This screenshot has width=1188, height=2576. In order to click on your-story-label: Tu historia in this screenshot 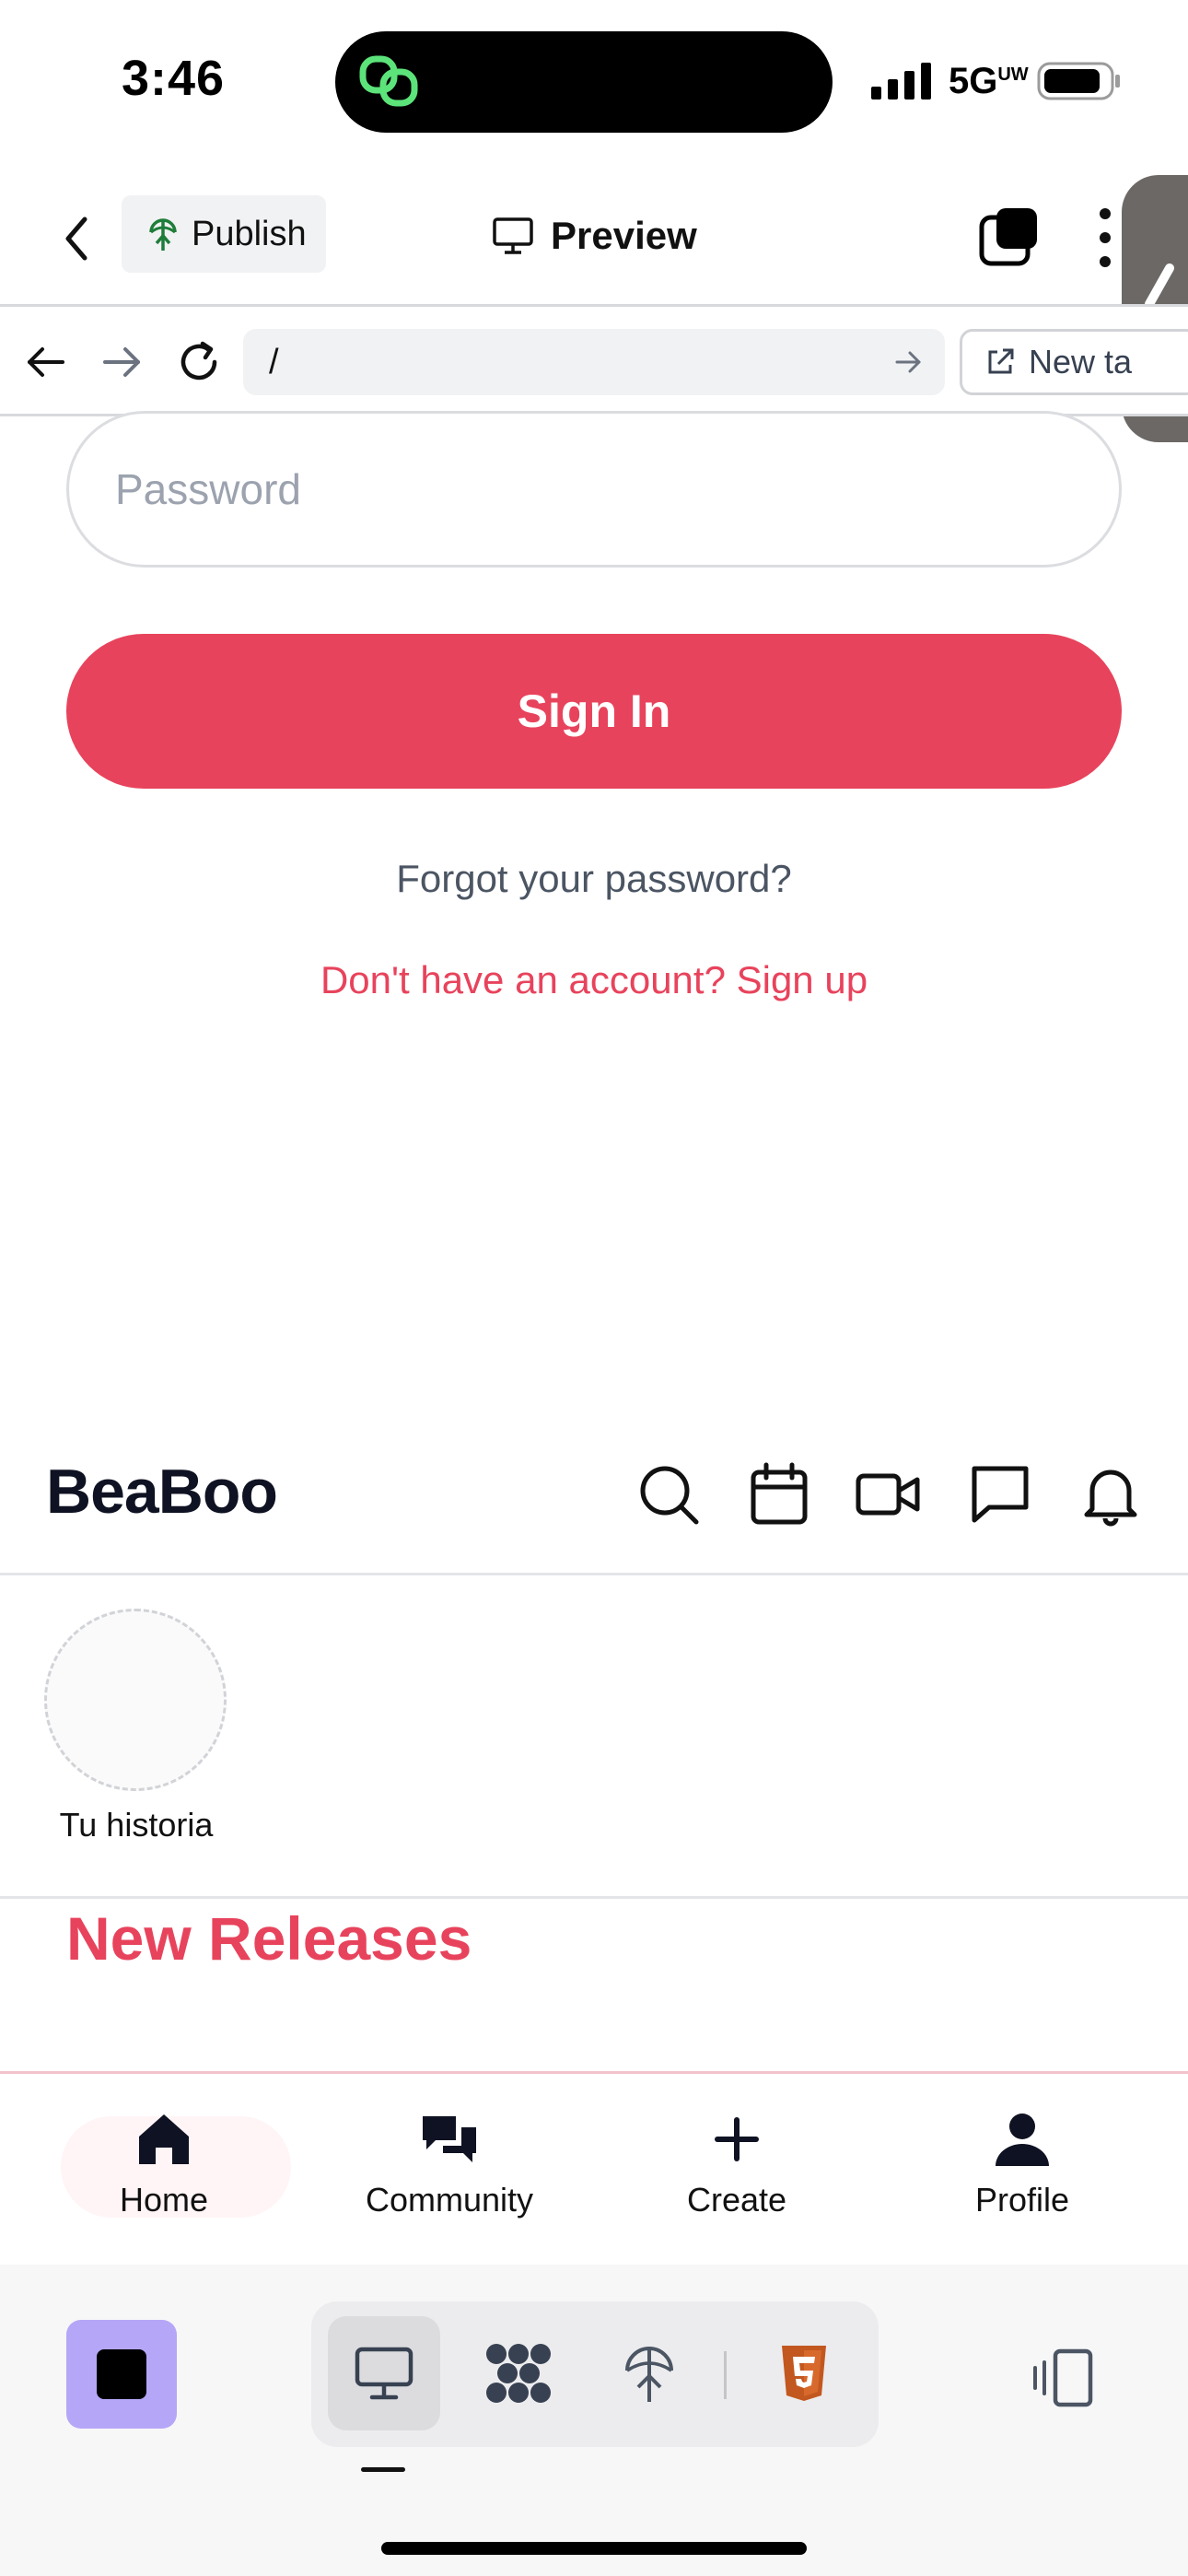, I will do `click(136, 1825)`.